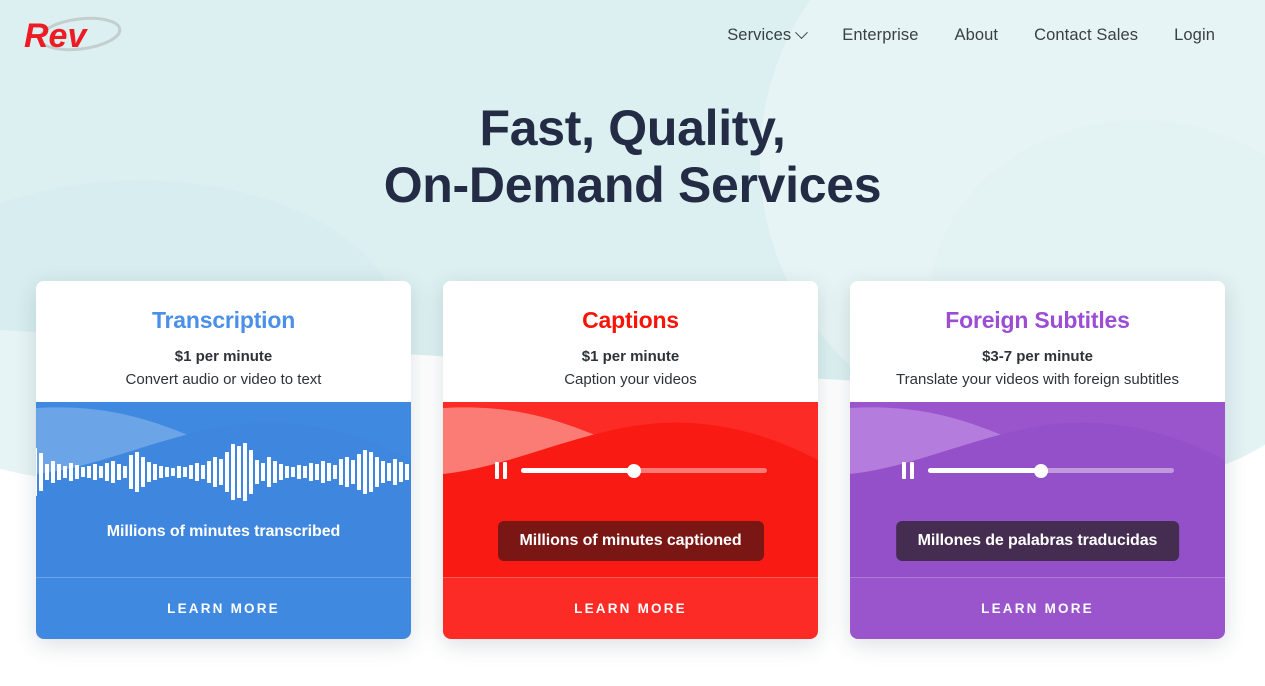 The image size is (1265, 686). I want to click on card-media-content: Millions of minutes transcribed, so click(223, 489).